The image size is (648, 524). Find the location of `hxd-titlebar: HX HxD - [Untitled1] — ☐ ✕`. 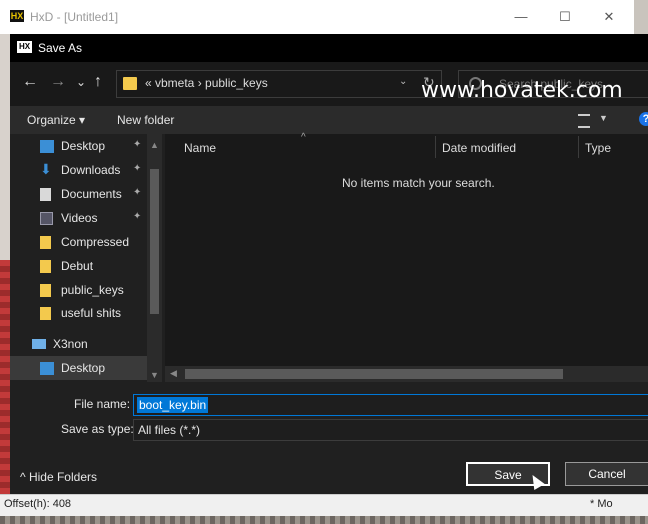

hxd-titlebar: HX HxD - [Untitled1] — ☐ ✕ is located at coordinates (317, 17).